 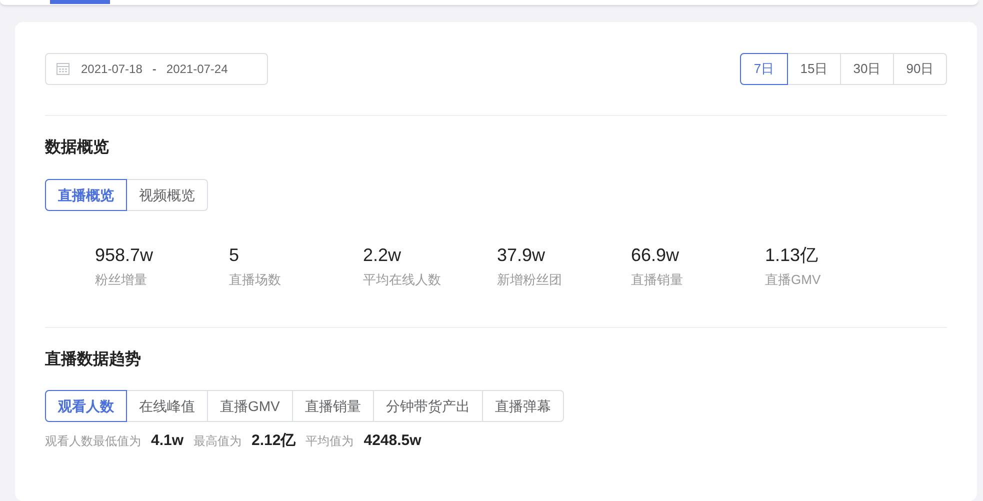 I want to click on stat-label: 粉丝增量, so click(x=121, y=280).